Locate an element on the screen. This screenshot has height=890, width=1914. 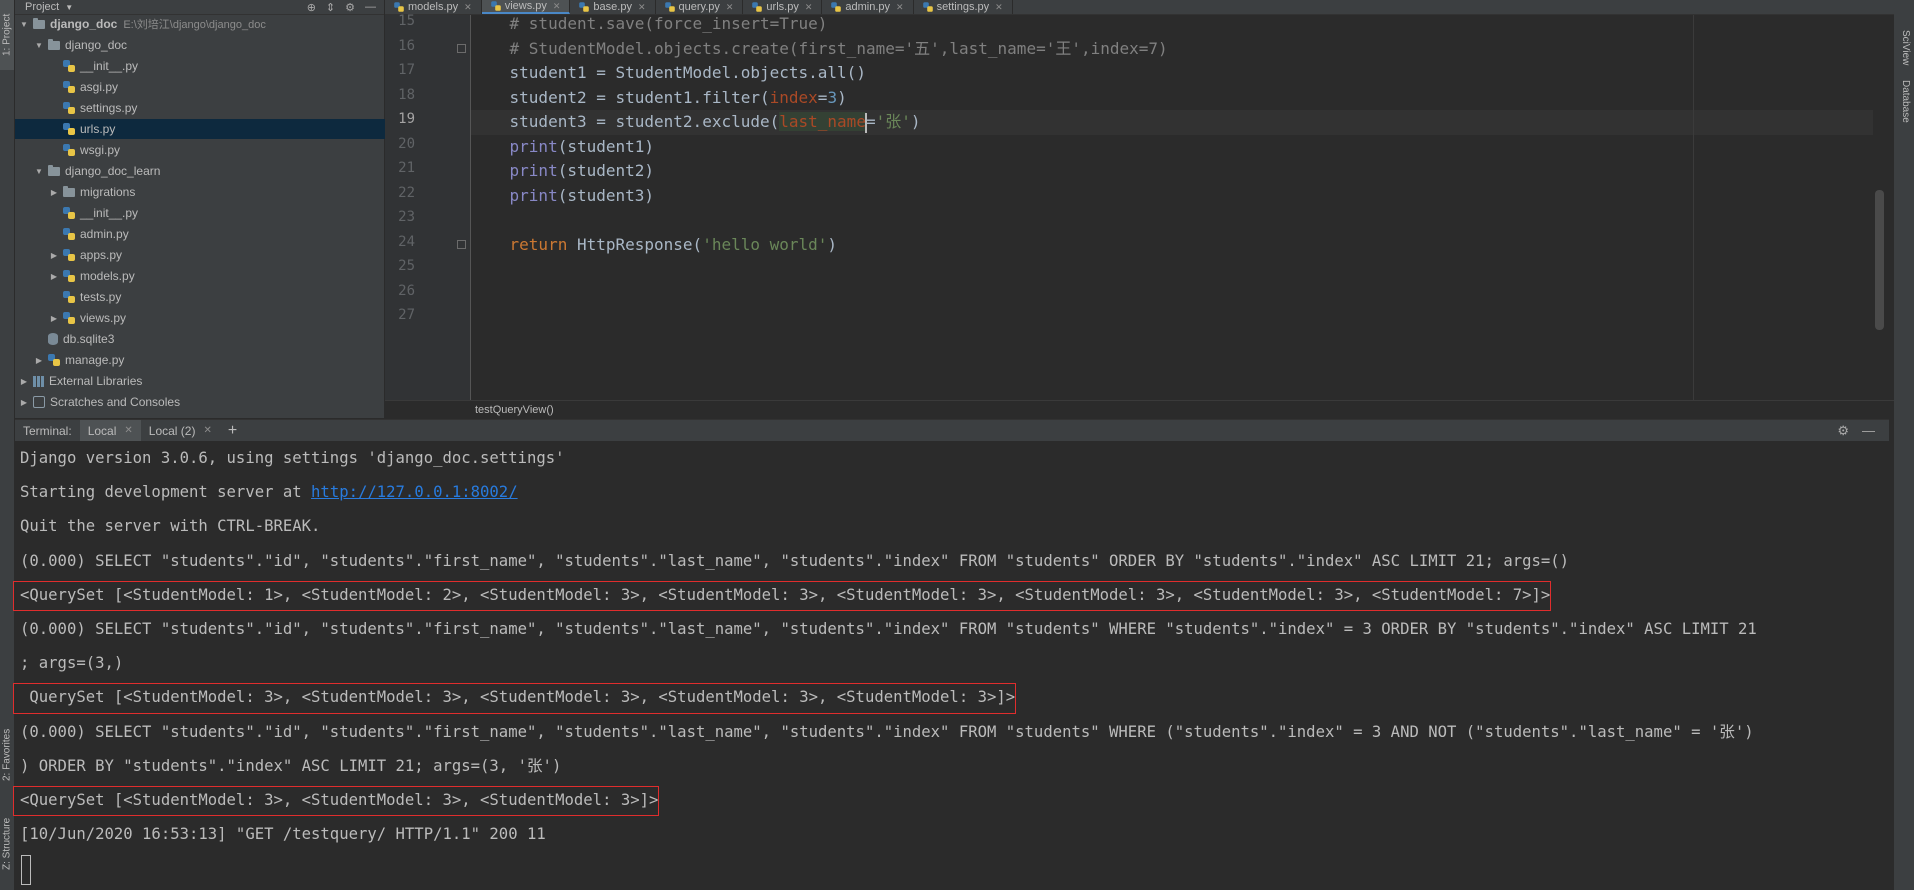
tree-item: ▶ models.py is located at coordinates (216, 276).